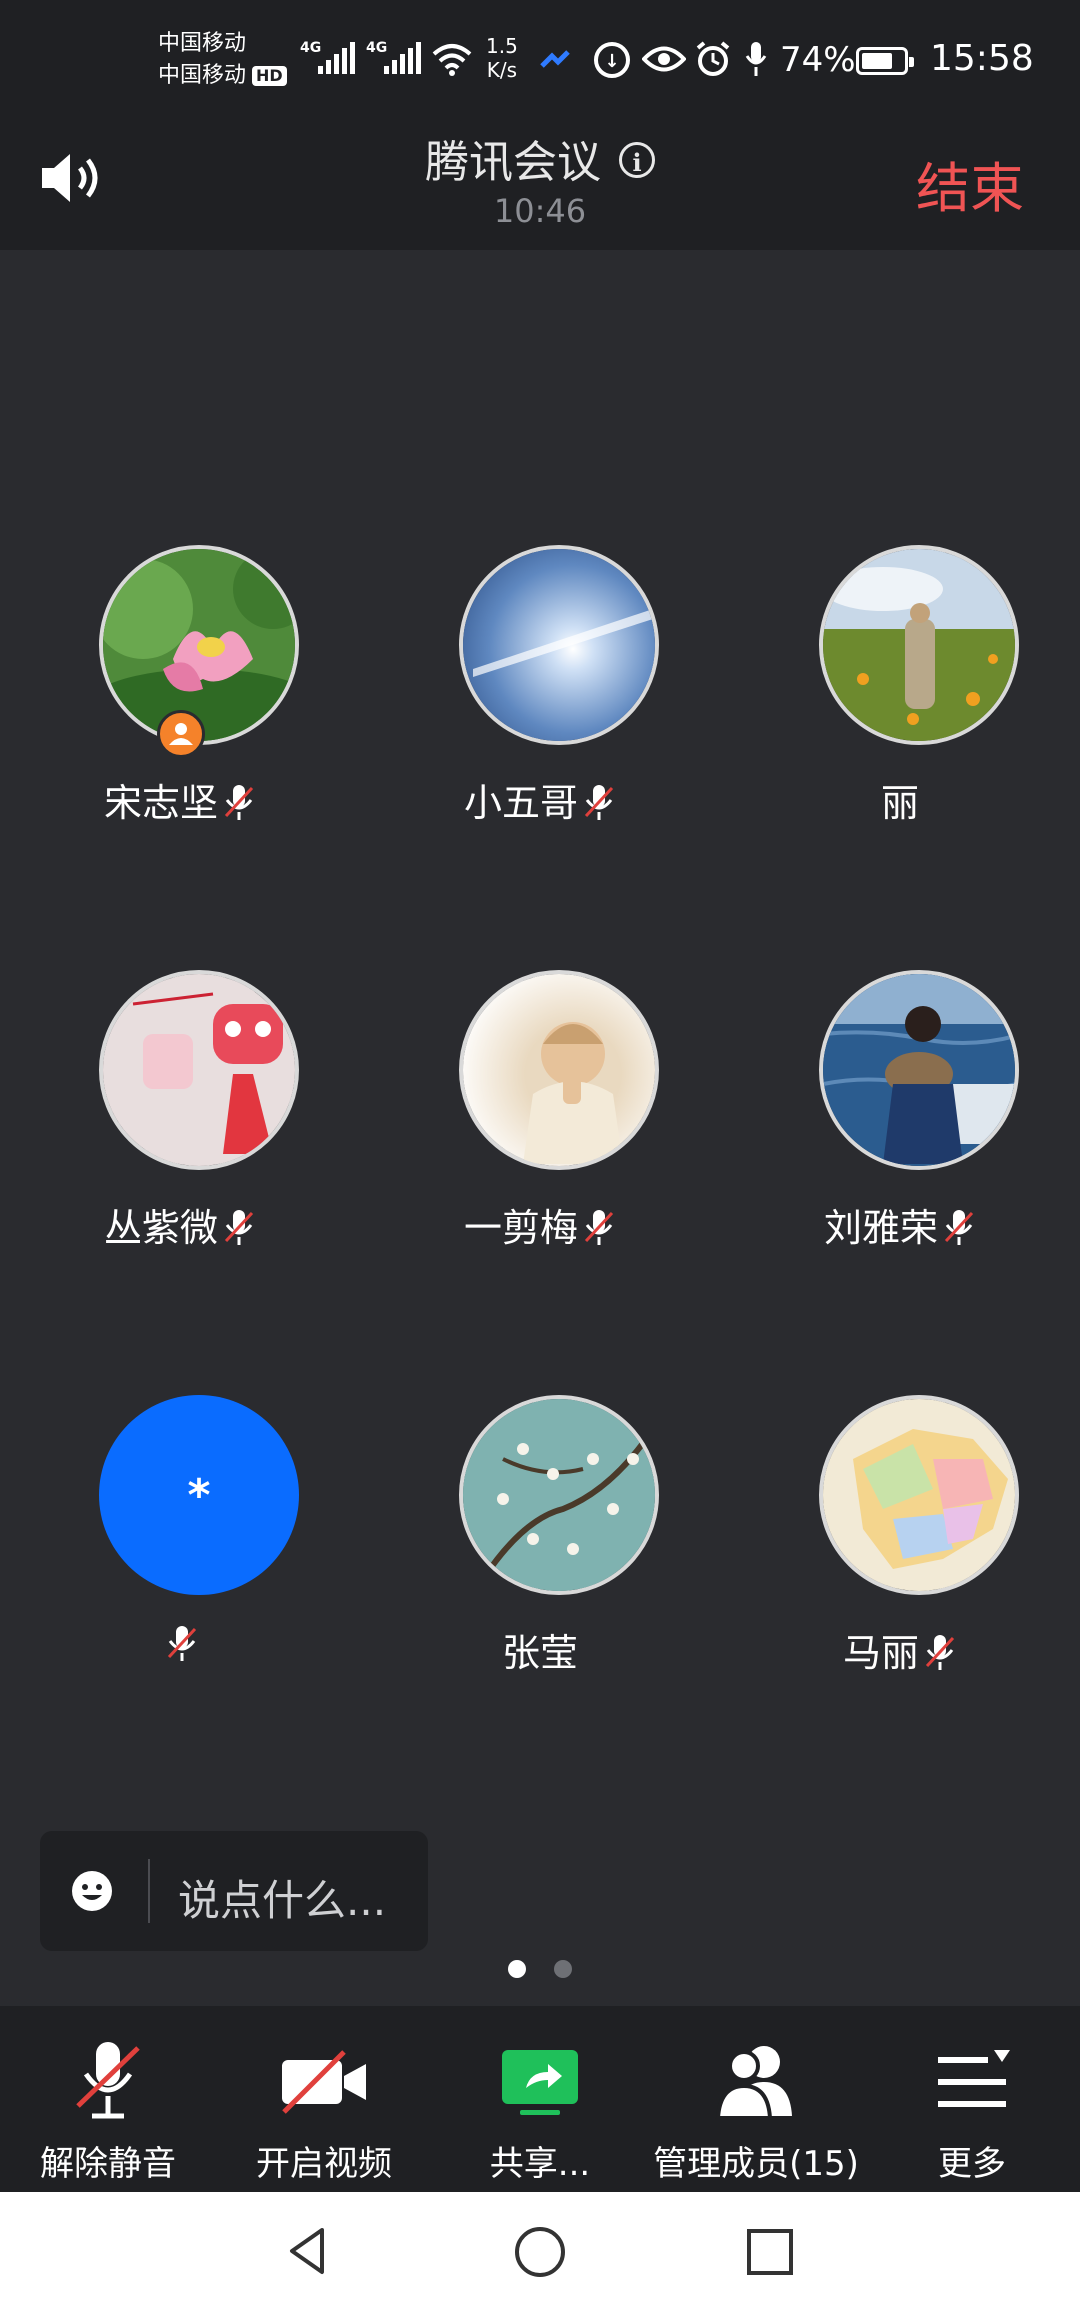 Image resolution: width=1080 pixels, height=2310 pixels. Describe the element at coordinates (149, 1891) in the screenshot. I see `divider` at that location.